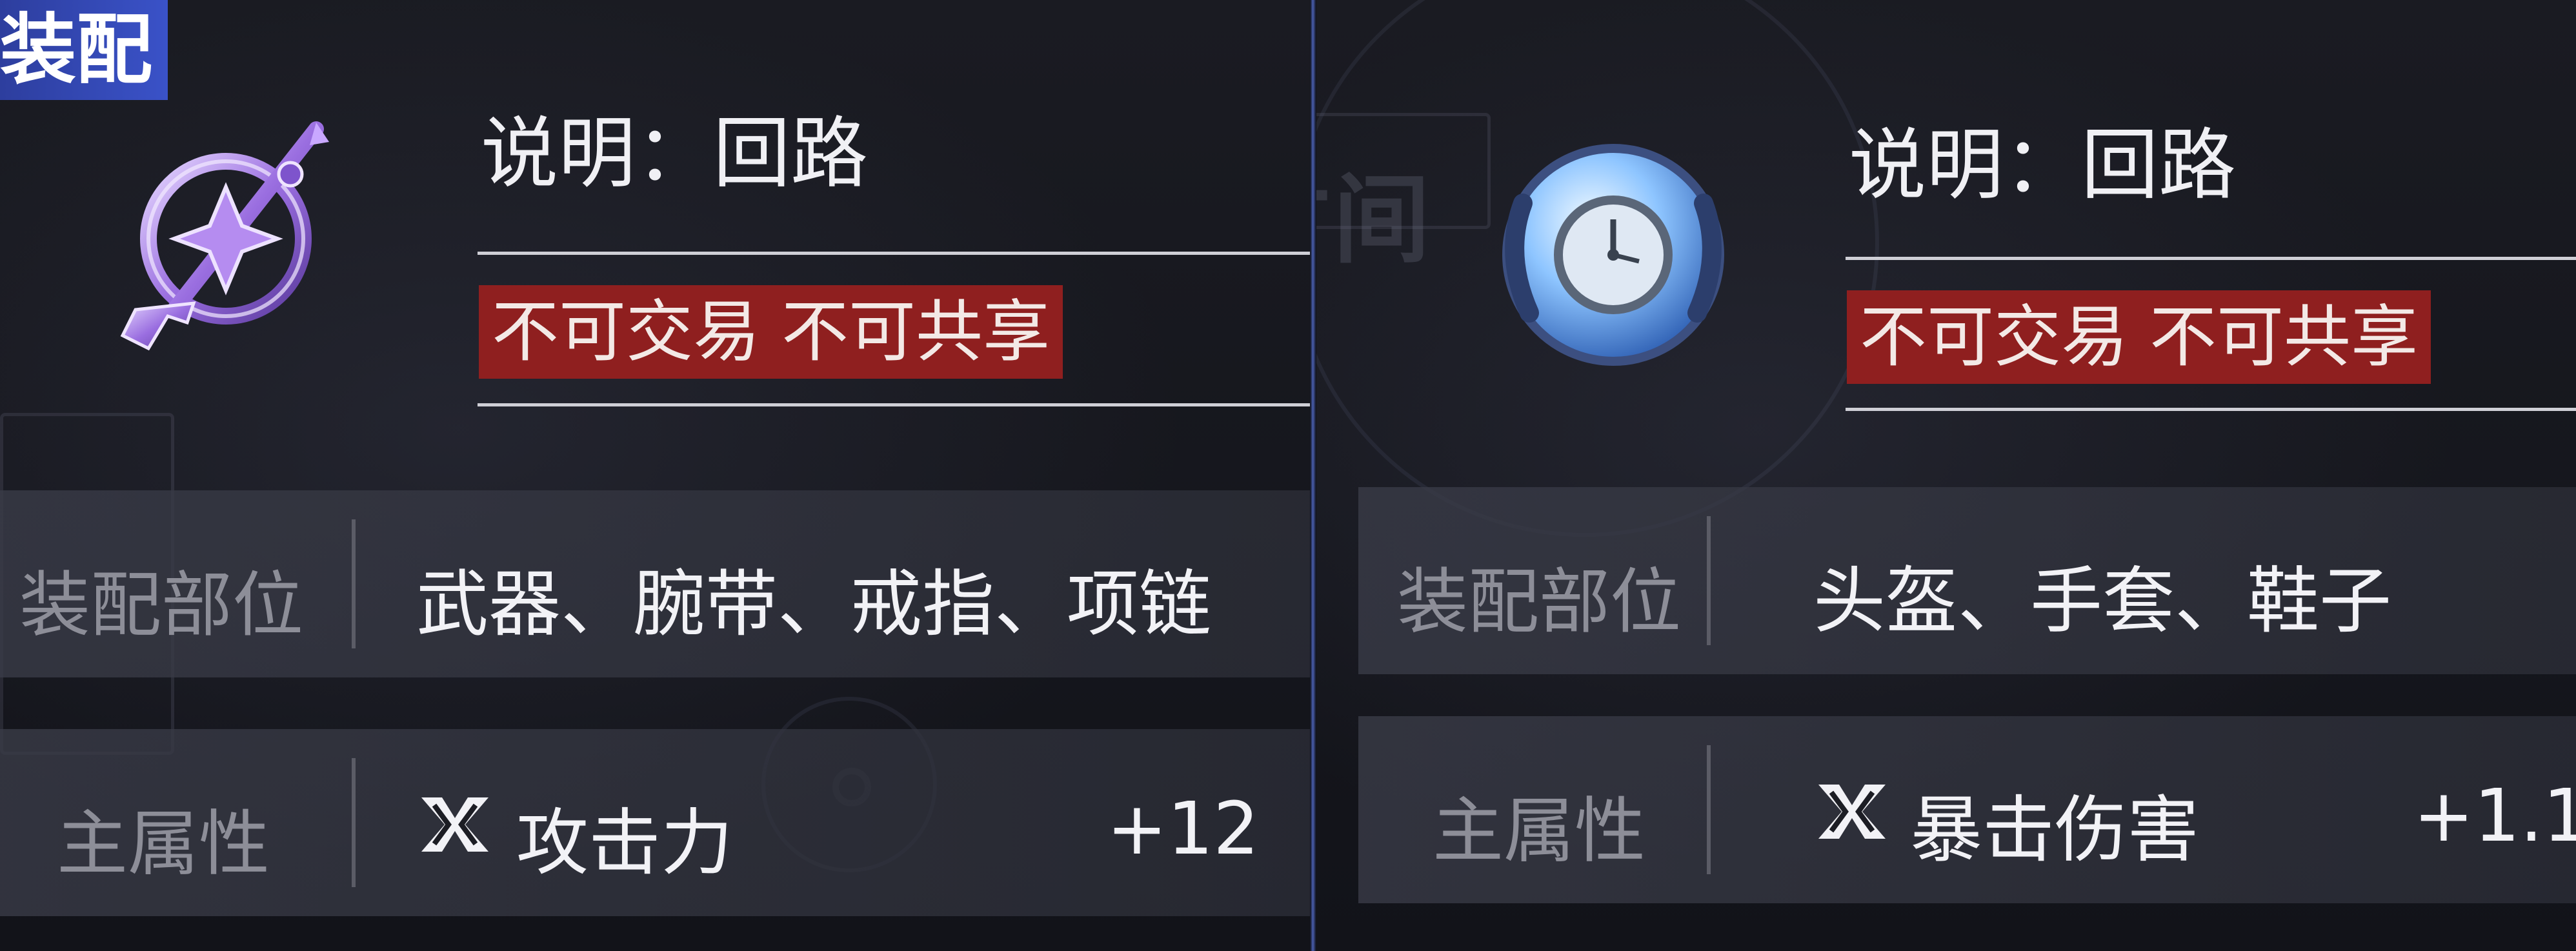  Describe the element at coordinates (1613, 255) in the screenshot. I see `blue-clock-orb-icon` at that location.